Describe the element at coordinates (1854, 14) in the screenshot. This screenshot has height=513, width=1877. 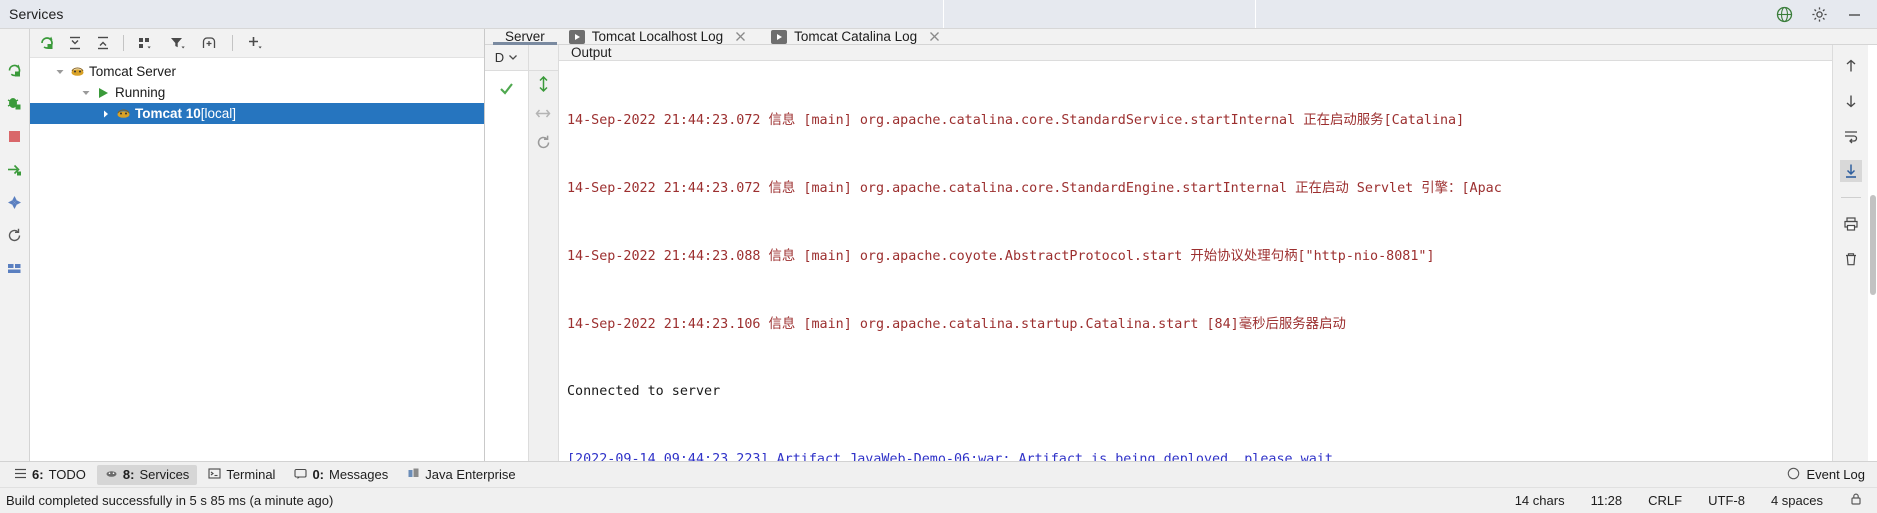
I see `minimize-icon` at that location.